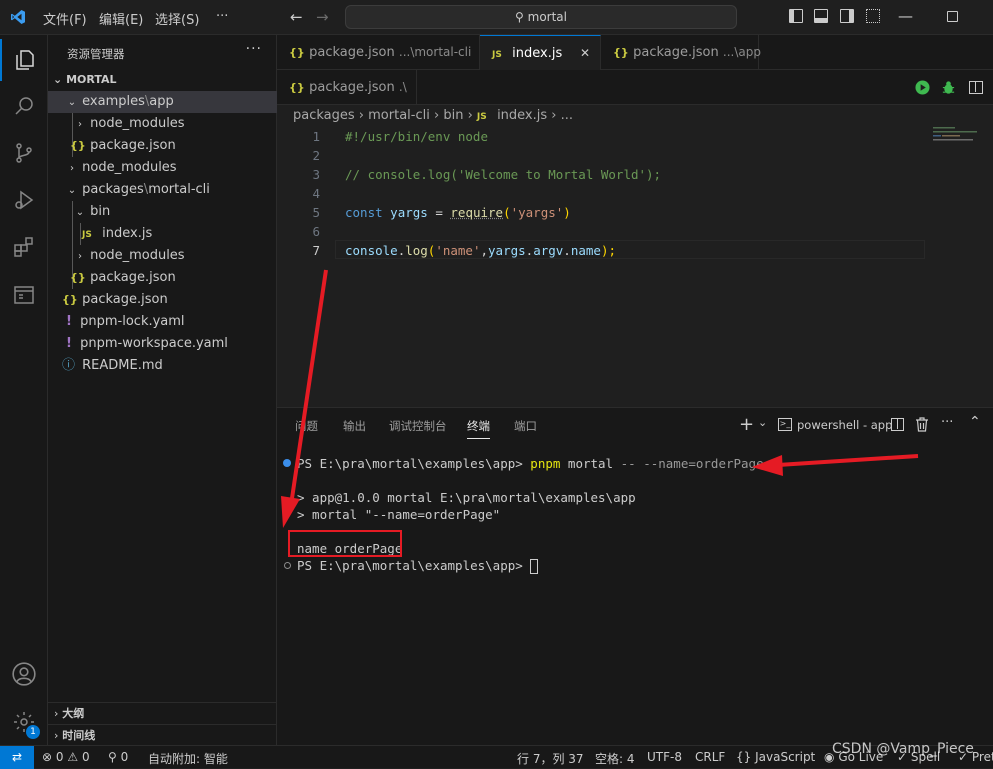 This screenshot has width=993, height=769. Describe the element at coordinates (66, 757) in the screenshot. I see `problems-status: ⊗ 0 ⚠ 0` at that location.